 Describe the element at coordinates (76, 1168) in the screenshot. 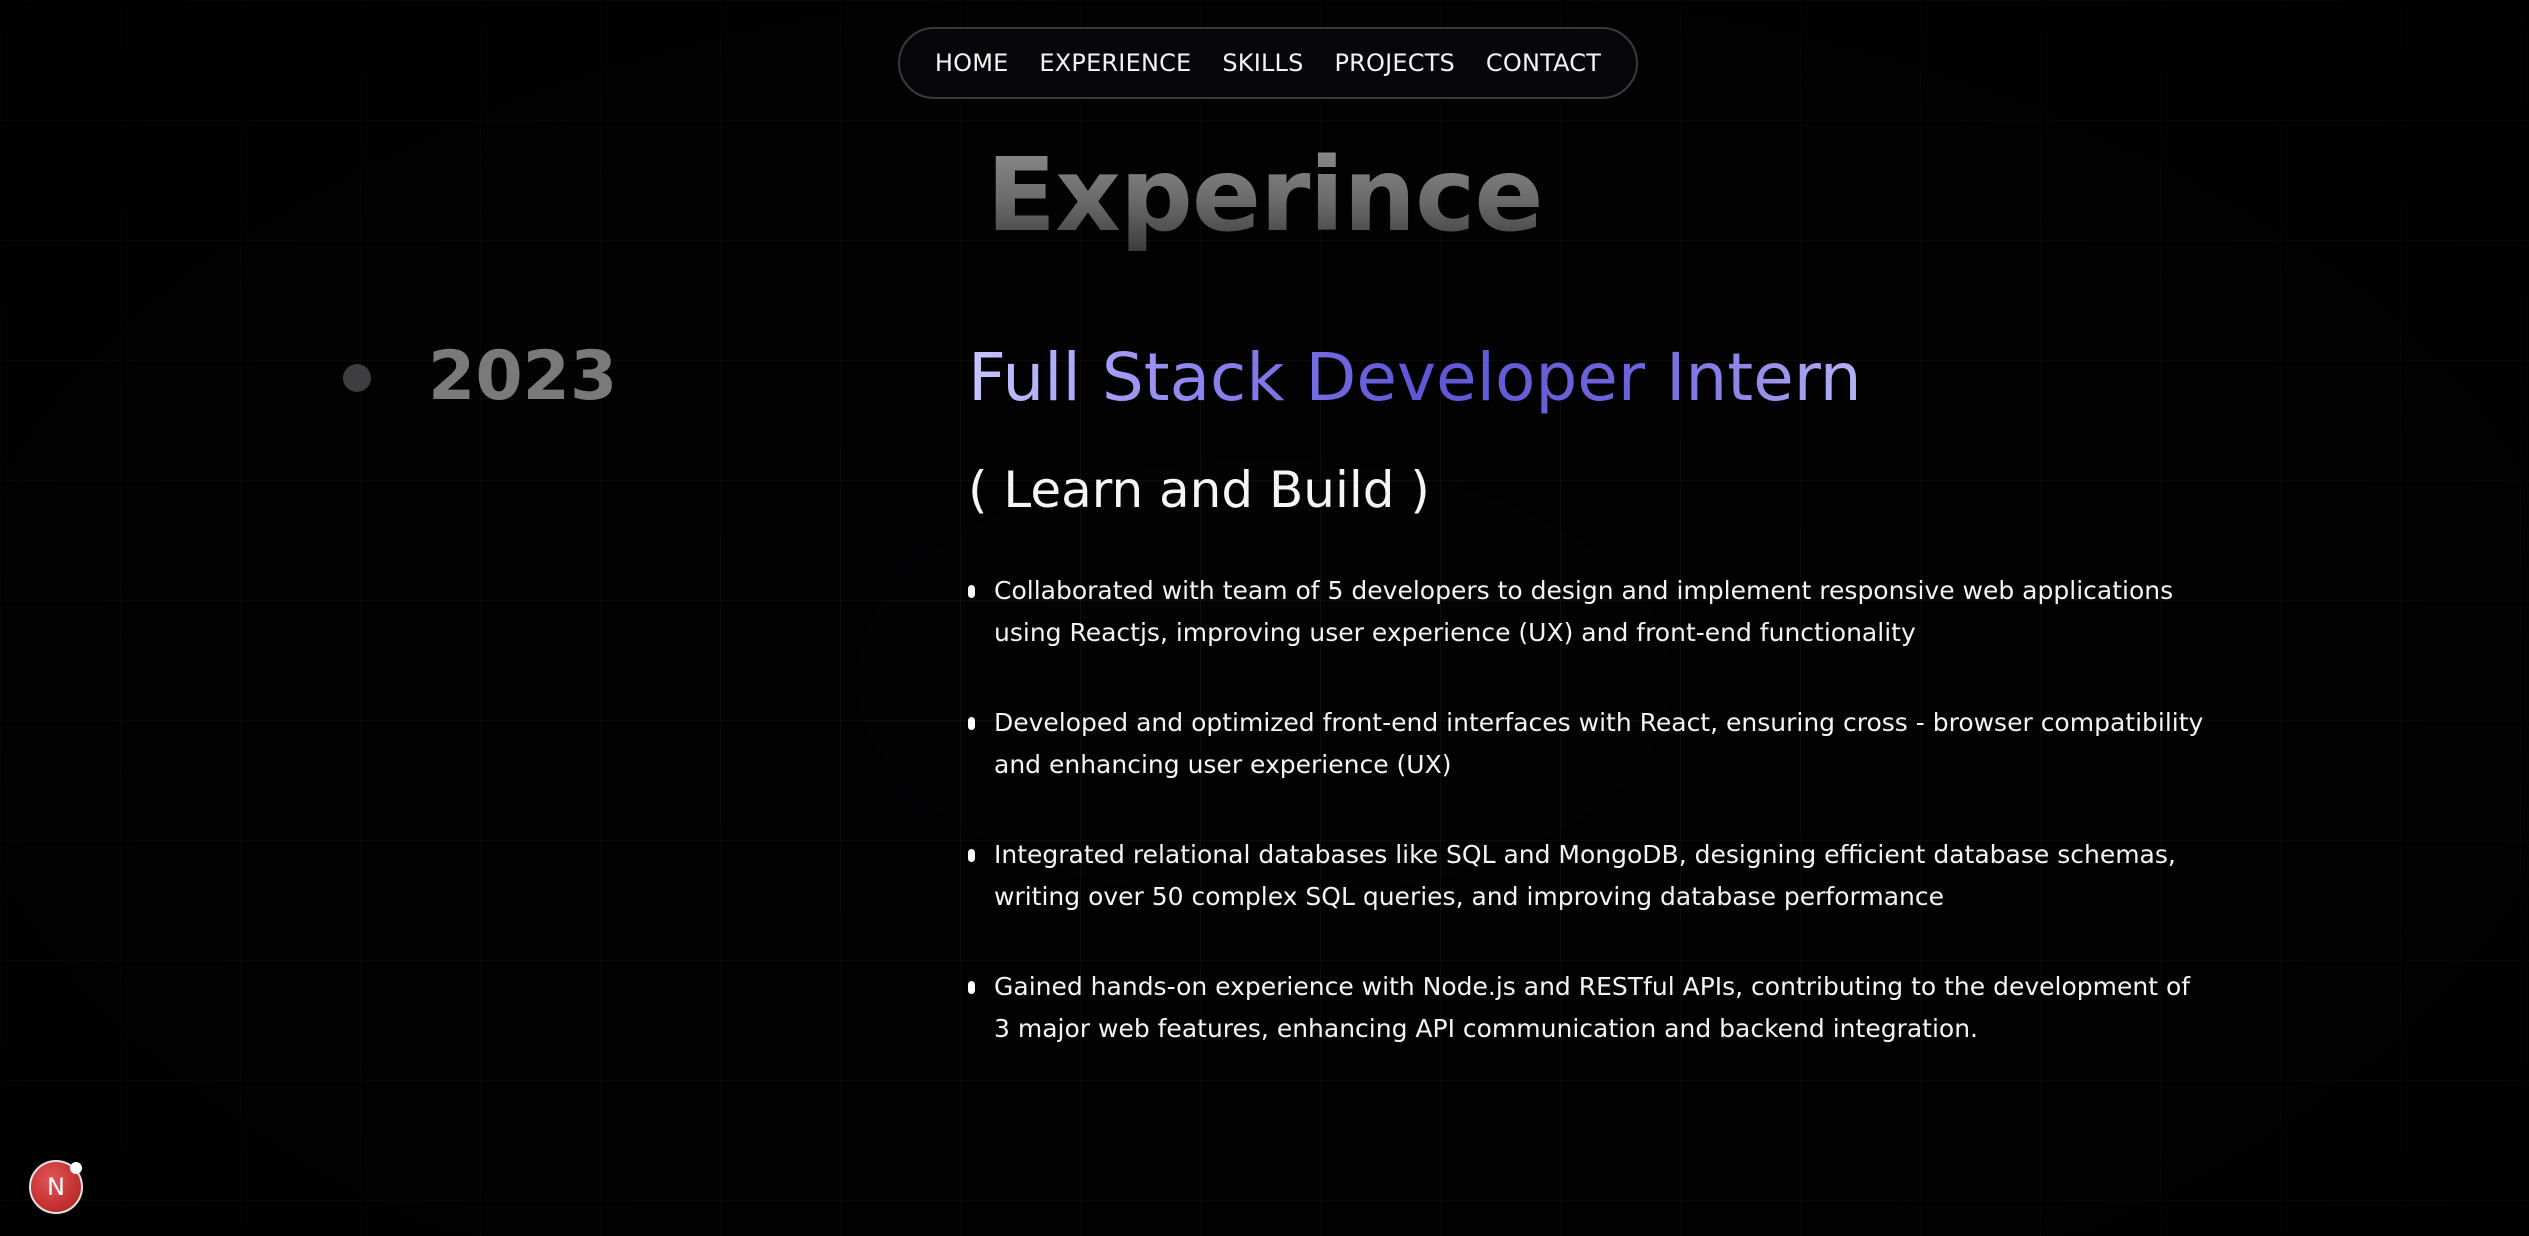

I see `badge-status-dot` at that location.